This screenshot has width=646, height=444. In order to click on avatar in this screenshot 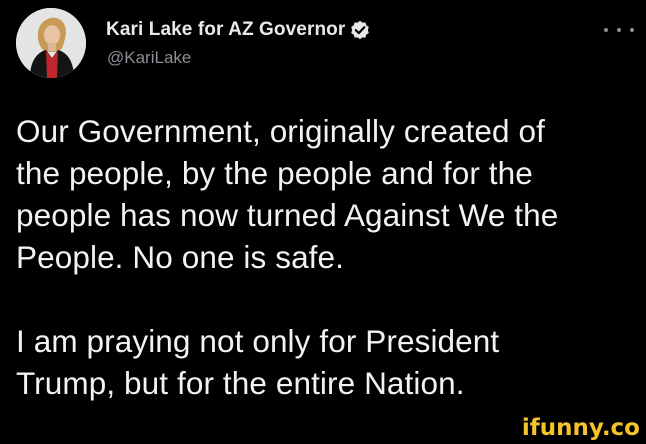, I will do `click(51, 43)`.